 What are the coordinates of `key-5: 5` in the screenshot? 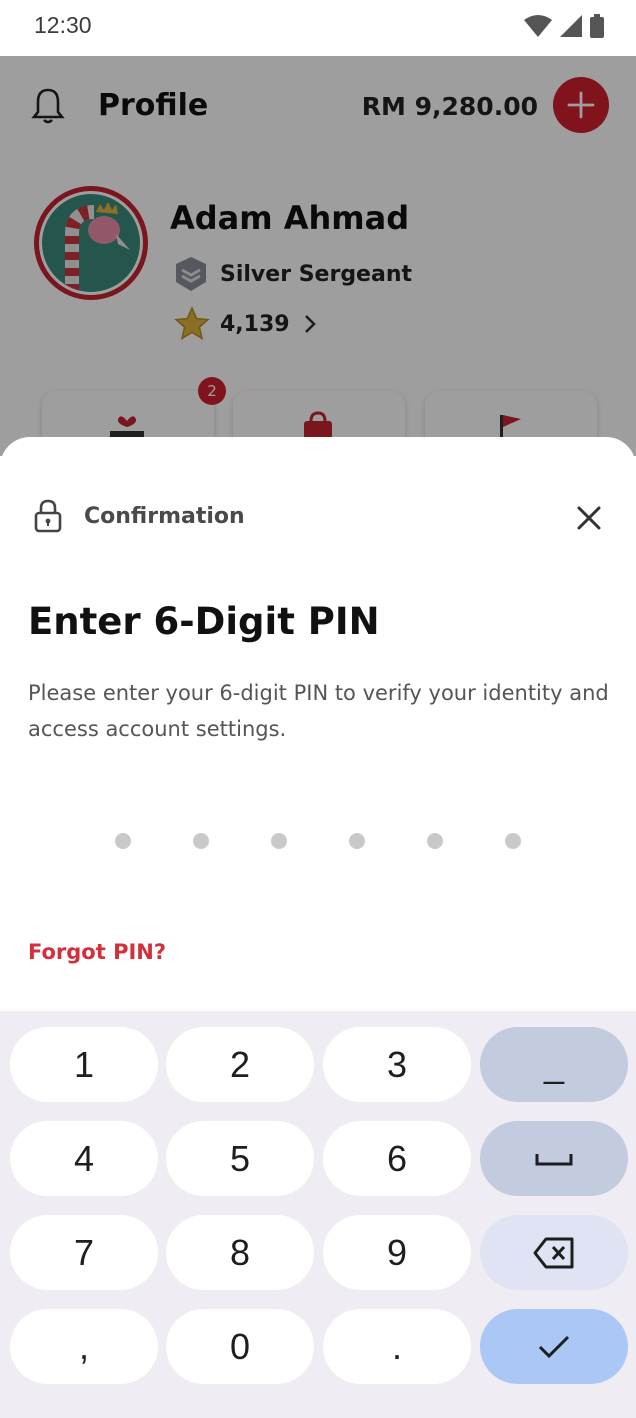 It's located at (240, 1158).